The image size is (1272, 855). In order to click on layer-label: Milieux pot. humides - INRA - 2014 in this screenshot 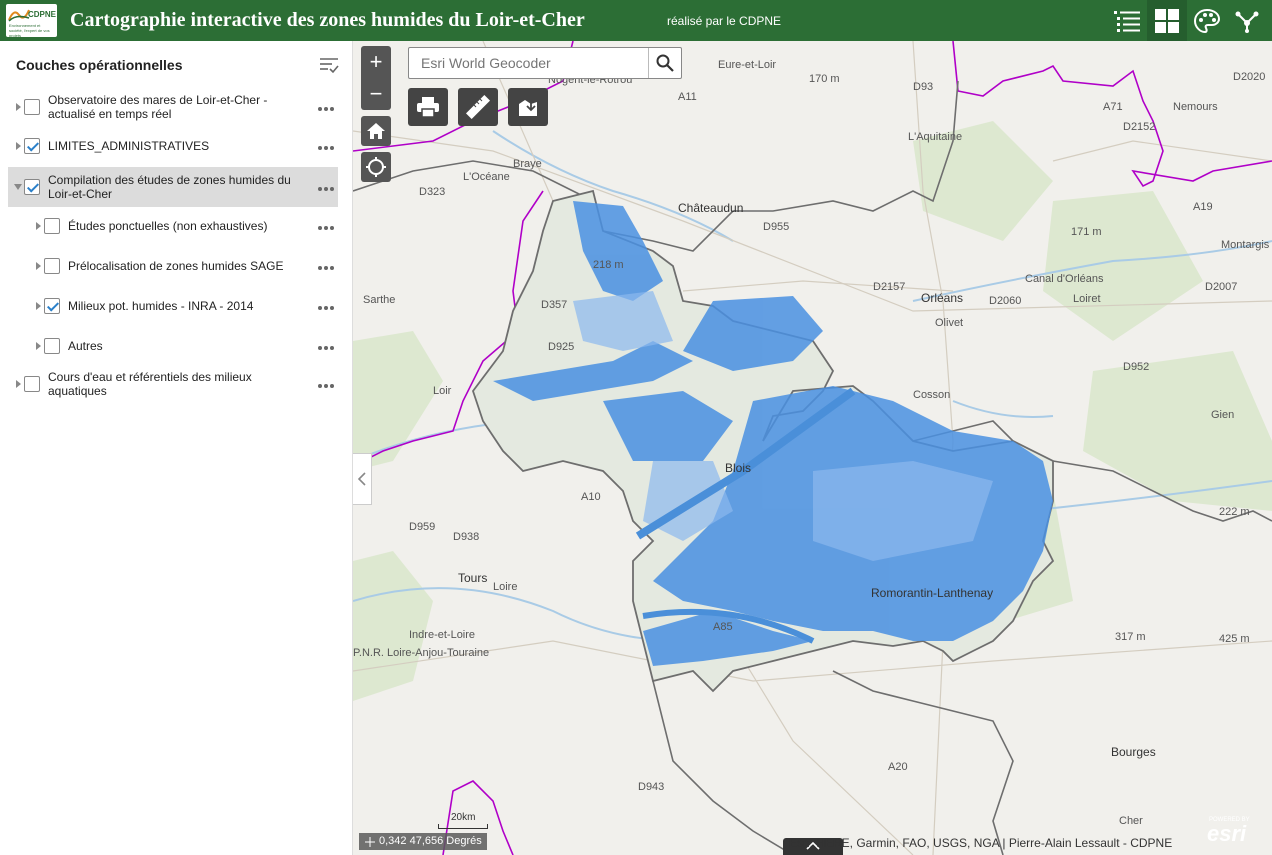, I will do `click(161, 306)`.